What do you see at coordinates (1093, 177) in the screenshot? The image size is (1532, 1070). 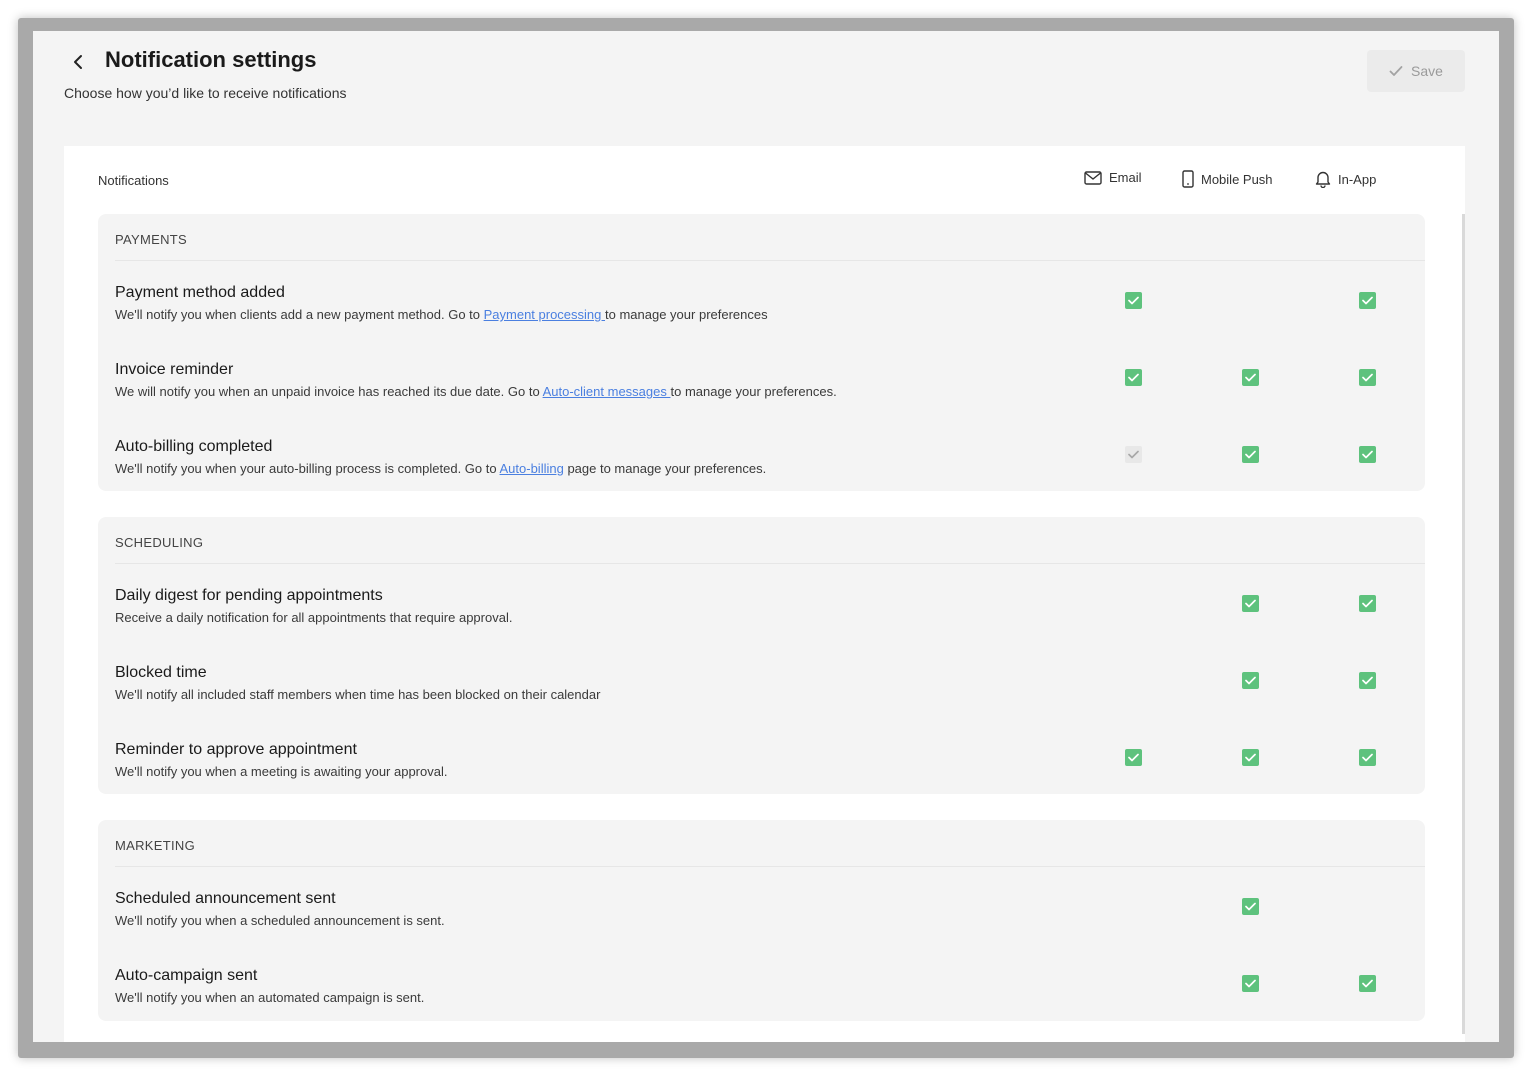 I see `mail-icon` at bounding box center [1093, 177].